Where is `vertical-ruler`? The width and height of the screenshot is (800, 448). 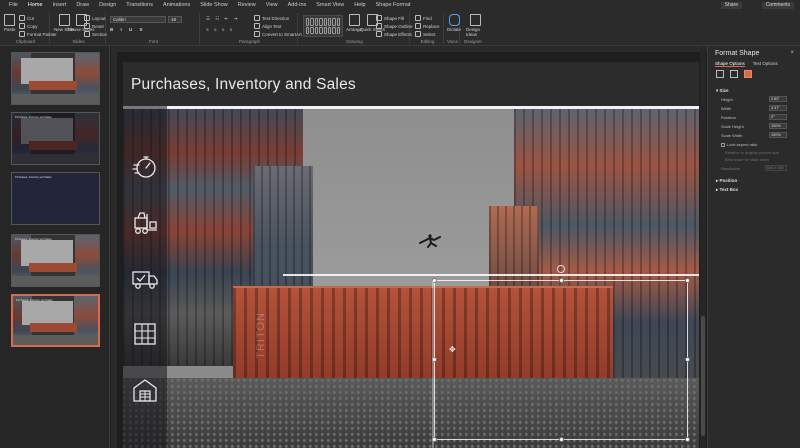 vertical-ruler is located at coordinates (114, 247).